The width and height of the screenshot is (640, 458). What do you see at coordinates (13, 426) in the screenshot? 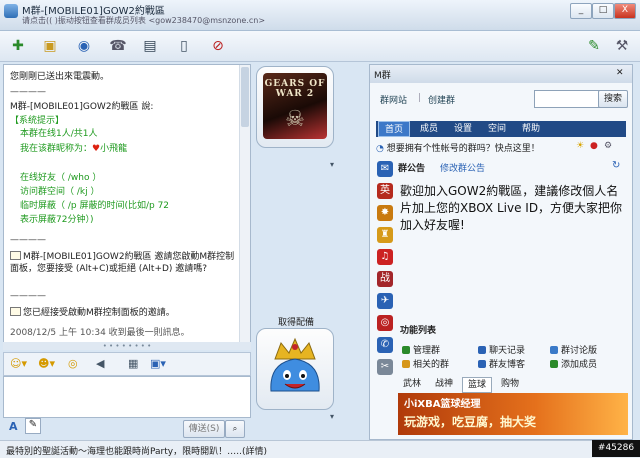
I see `font-icon: A` at bounding box center [13, 426].